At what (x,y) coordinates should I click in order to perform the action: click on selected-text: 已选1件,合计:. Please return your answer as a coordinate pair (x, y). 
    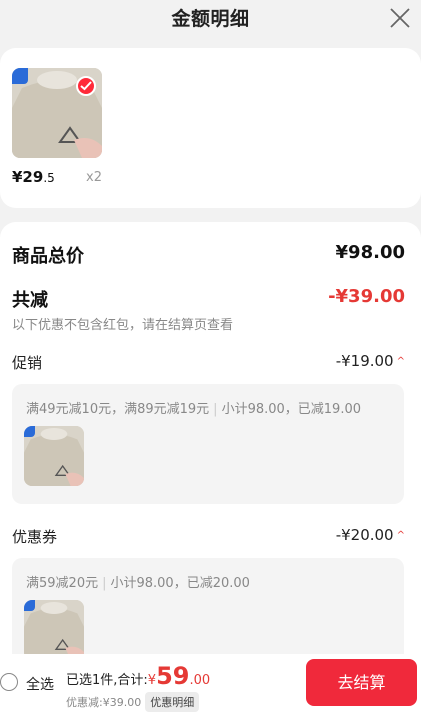
    Looking at the image, I should click on (107, 680).